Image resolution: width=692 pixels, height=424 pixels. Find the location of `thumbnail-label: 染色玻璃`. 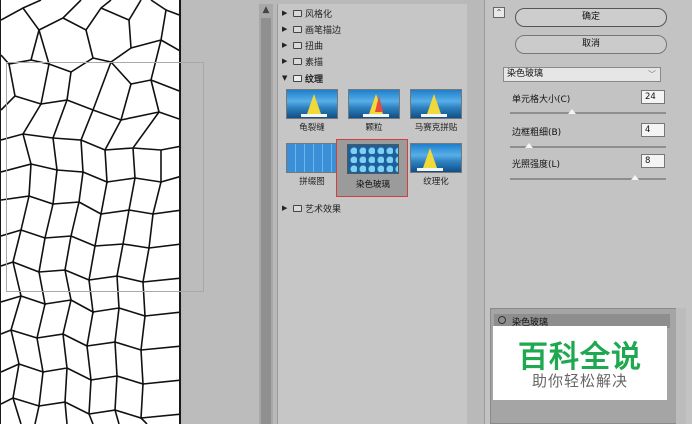

thumbnail-label: 染色玻璃 is located at coordinates (372, 185).